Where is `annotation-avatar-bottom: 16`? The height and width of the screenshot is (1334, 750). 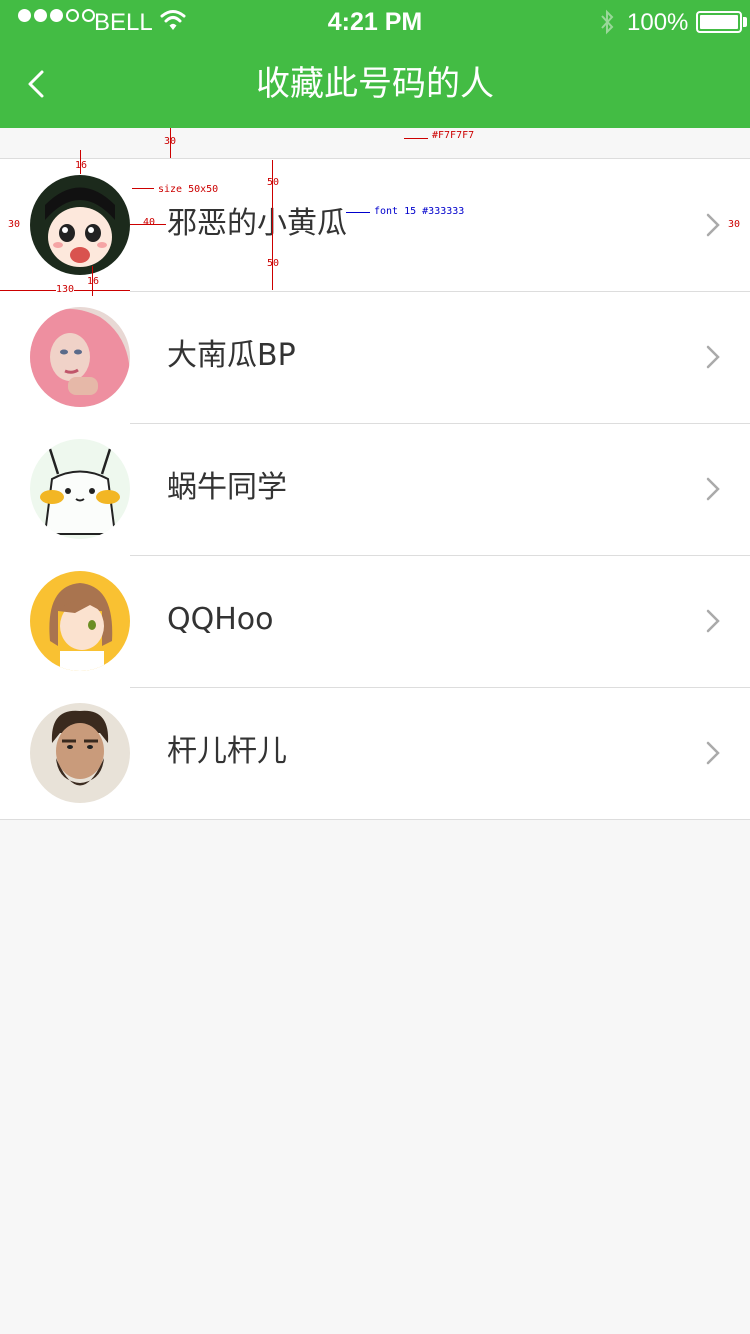
annotation-avatar-bottom: 16 is located at coordinates (93, 281).